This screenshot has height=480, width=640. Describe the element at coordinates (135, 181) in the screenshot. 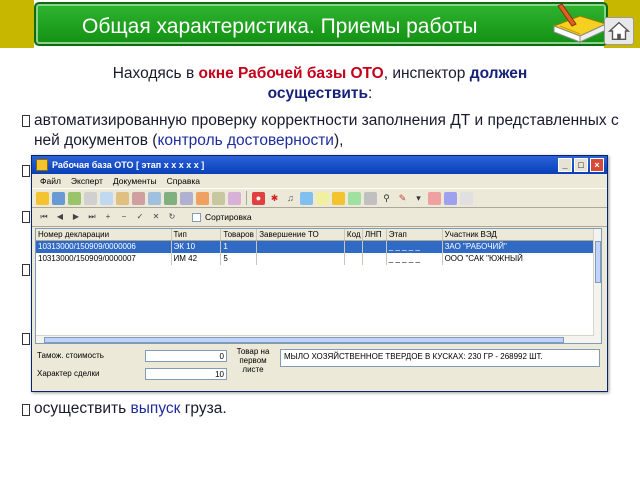

I see `menu-documents: Документы` at that location.